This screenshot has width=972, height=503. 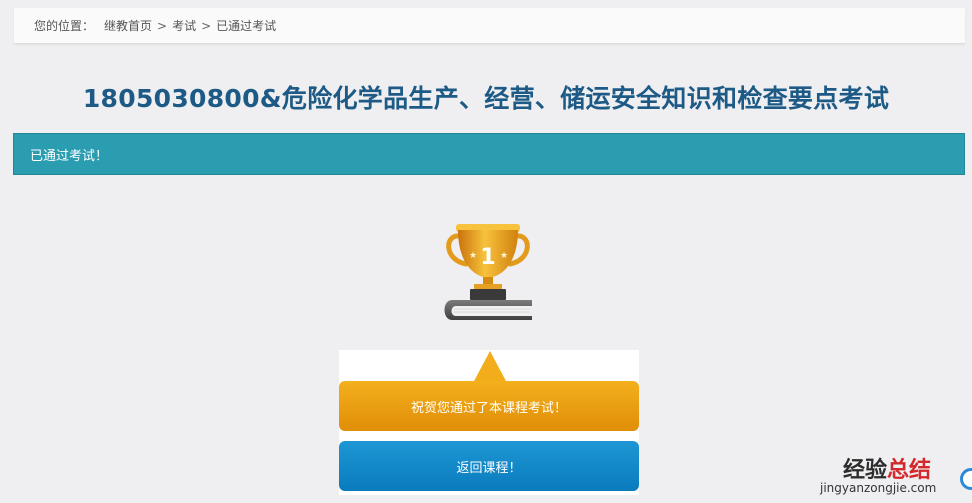 What do you see at coordinates (128, 25) in the screenshot?
I see `breadcrumb-home-link: 继教首页` at bounding box center [128, 25].